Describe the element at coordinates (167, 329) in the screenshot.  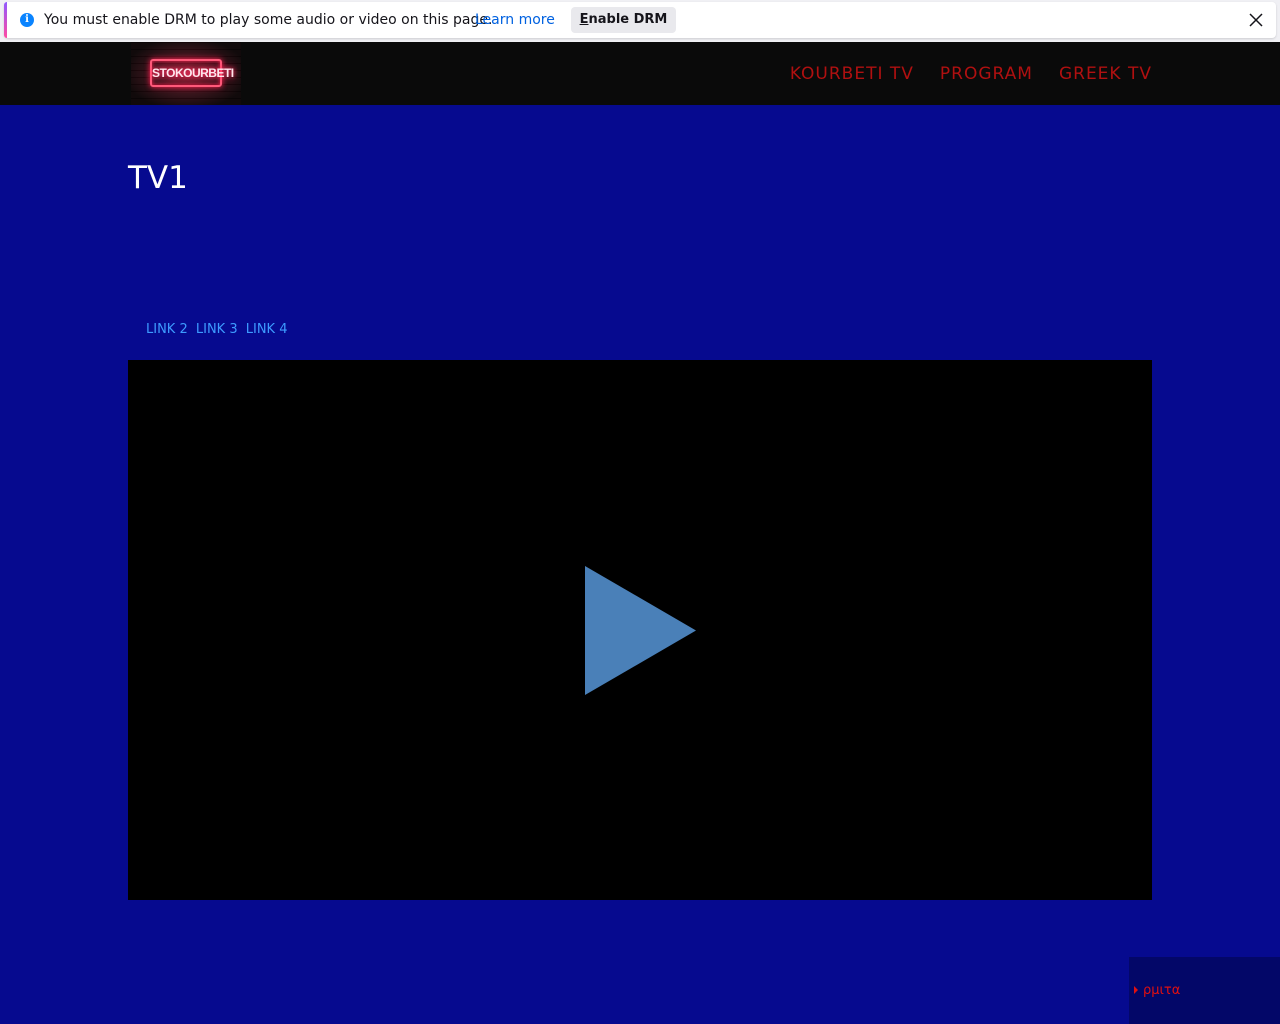
I see `link-2: LINK 2` at that location.